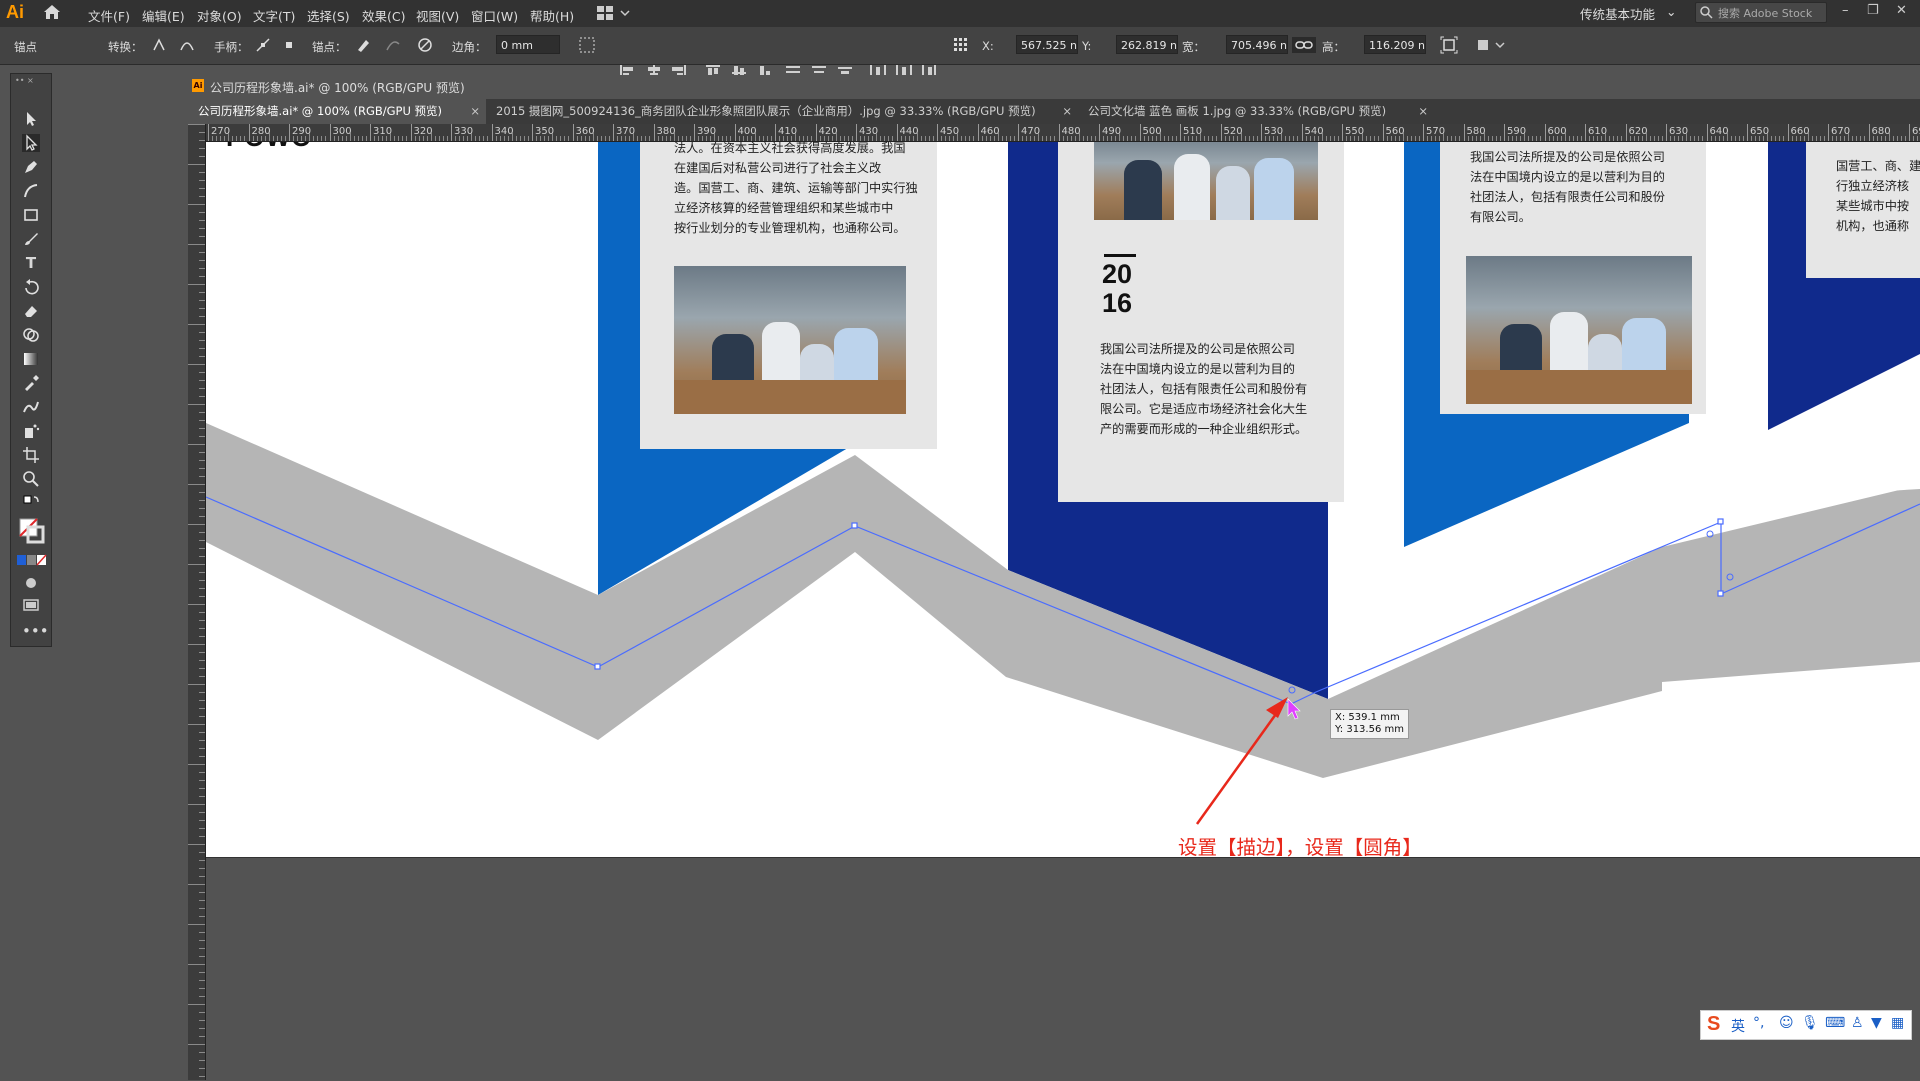  I want to click on transform-grid-icon, so click(961, 45).